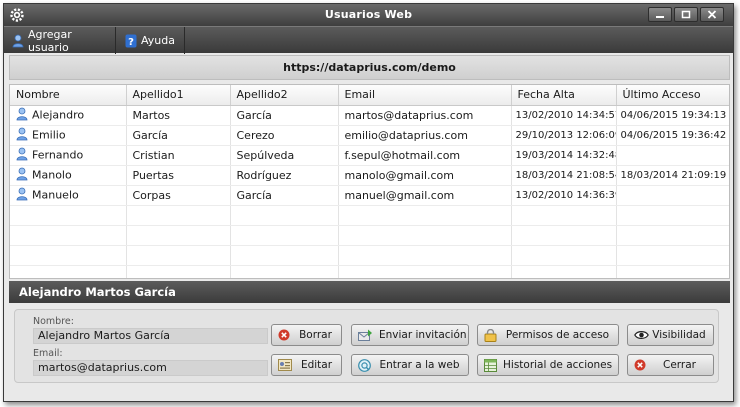  What do you see at coordinates (285, 365) in the screenshot?
I see `edit-icon` at bounding box center [285, 365].